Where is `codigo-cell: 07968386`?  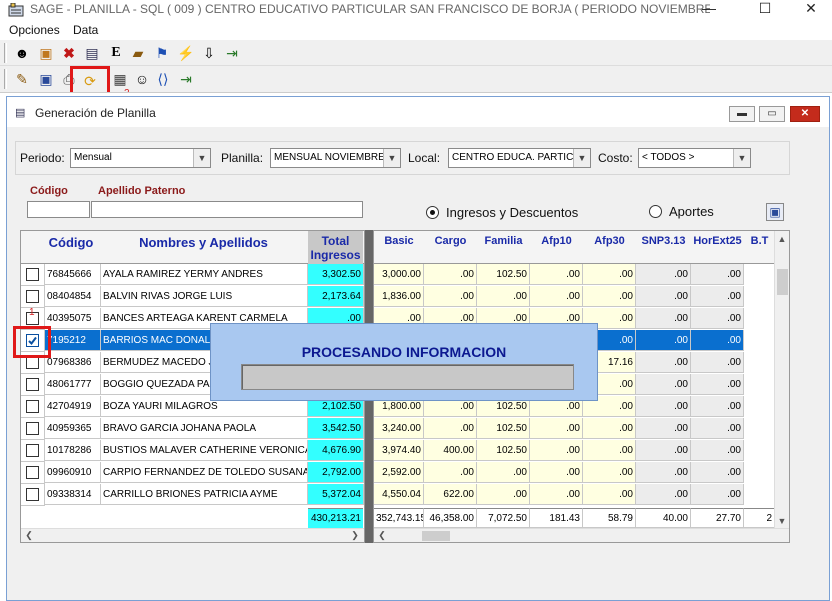
codigo-cell: 07968386 is located at coordinates (73, 362).